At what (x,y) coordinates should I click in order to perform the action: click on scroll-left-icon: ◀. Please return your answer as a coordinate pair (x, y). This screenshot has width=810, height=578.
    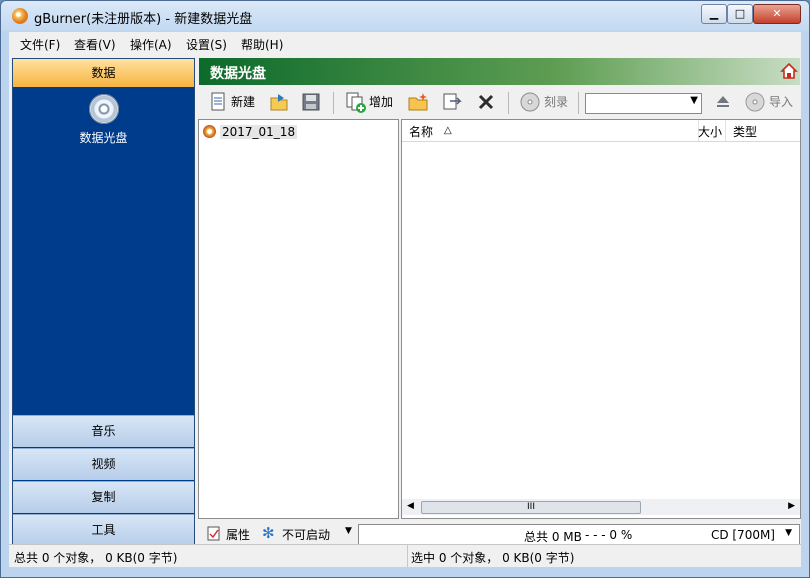
    Looking at the image, I should click on (410, 506).